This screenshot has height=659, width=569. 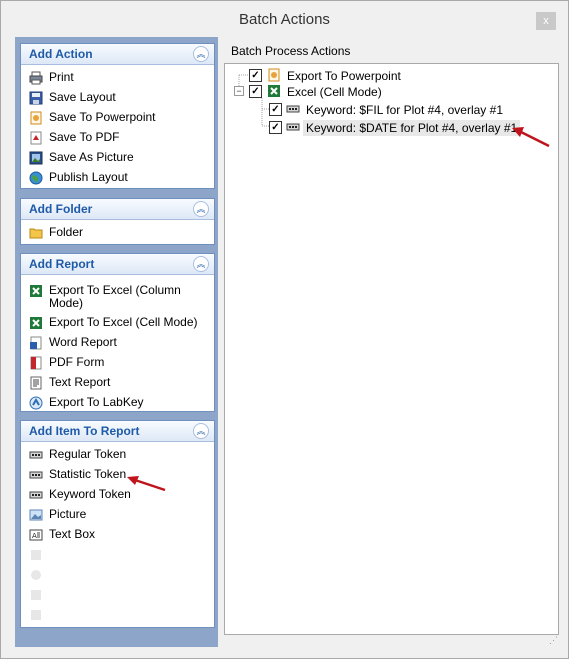 I want to click on labkey-icon, so click(x=36, y=403).